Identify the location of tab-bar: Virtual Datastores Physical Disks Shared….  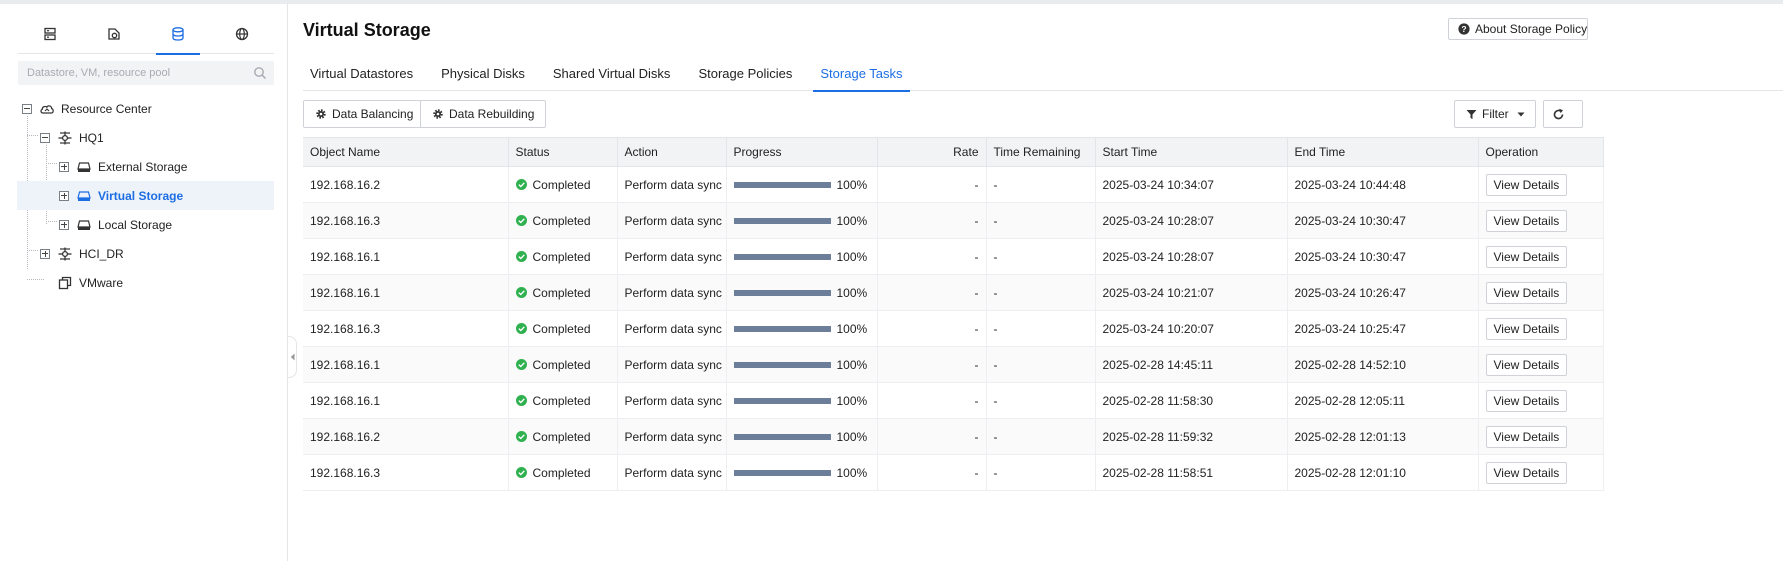
(1043, 73).